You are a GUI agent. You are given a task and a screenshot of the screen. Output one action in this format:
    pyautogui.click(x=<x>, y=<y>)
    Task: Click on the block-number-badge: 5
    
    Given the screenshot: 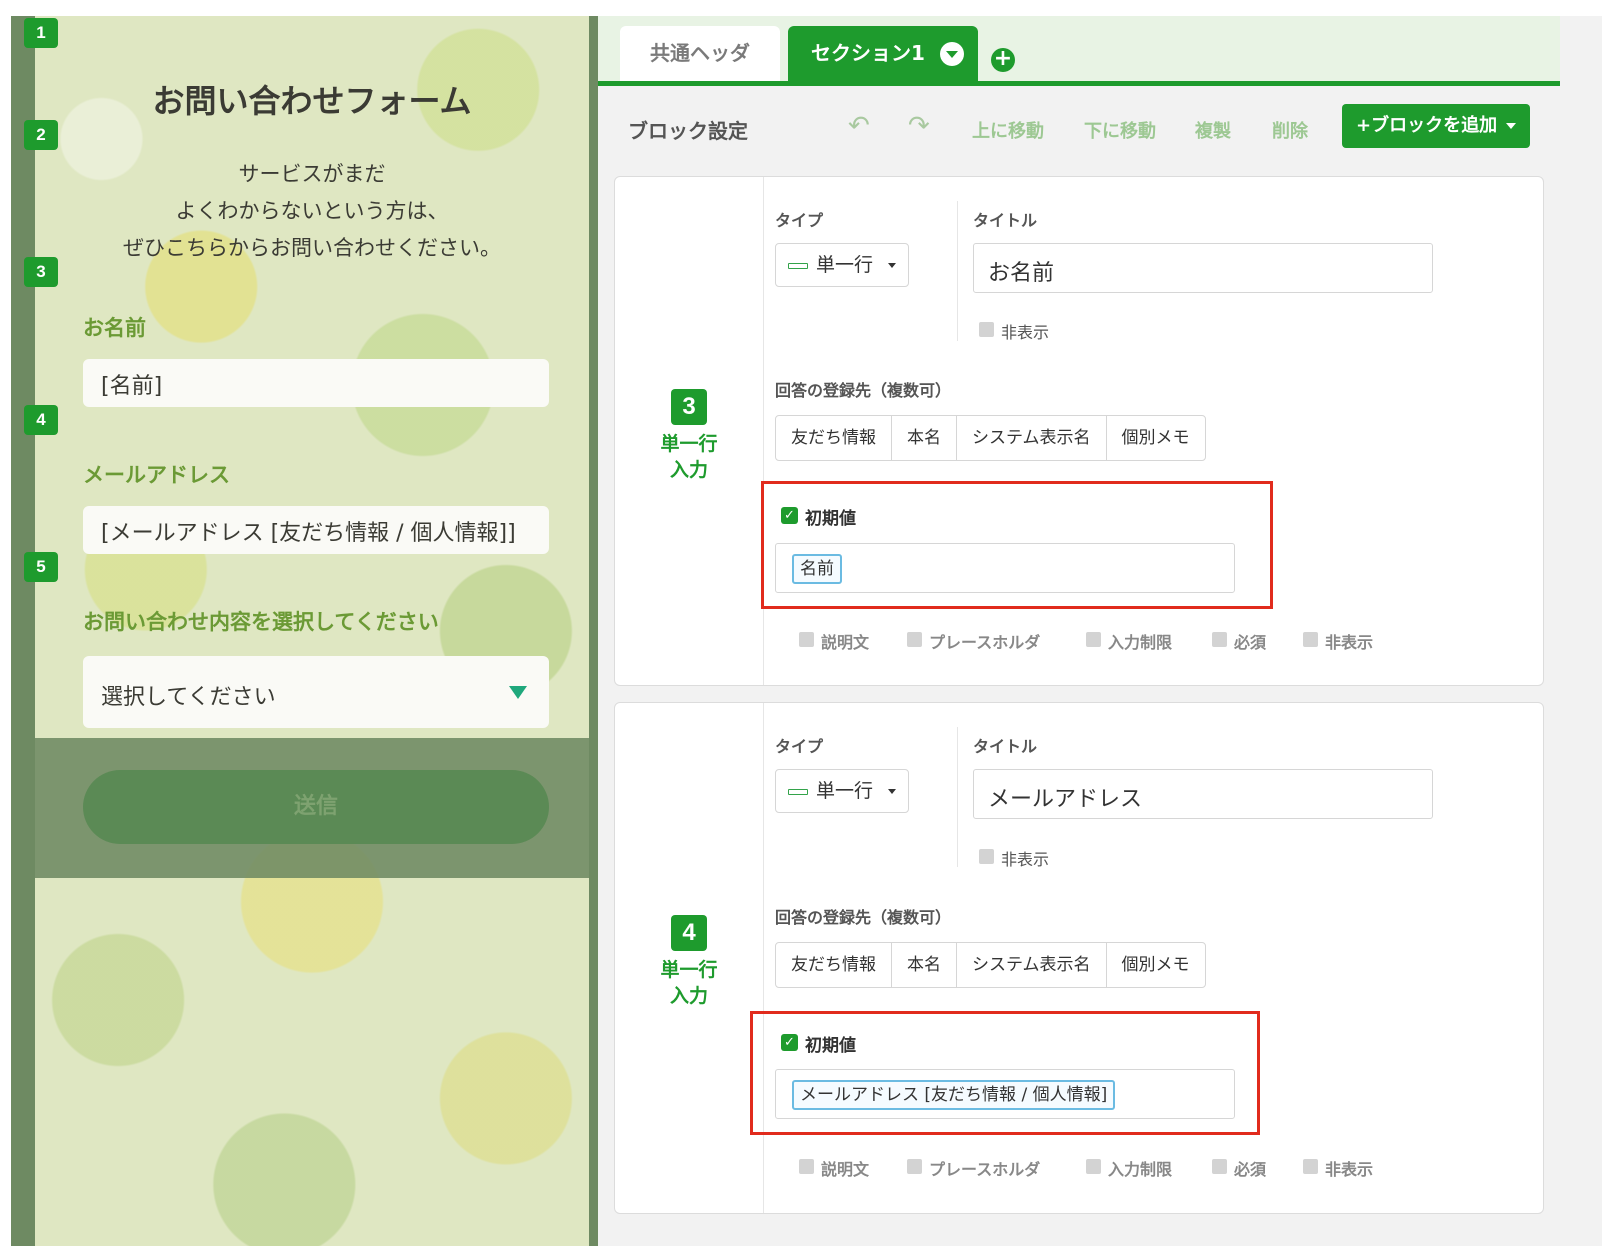 What is the action you would take?
    pyautogui.click(x=41, y=567)
    